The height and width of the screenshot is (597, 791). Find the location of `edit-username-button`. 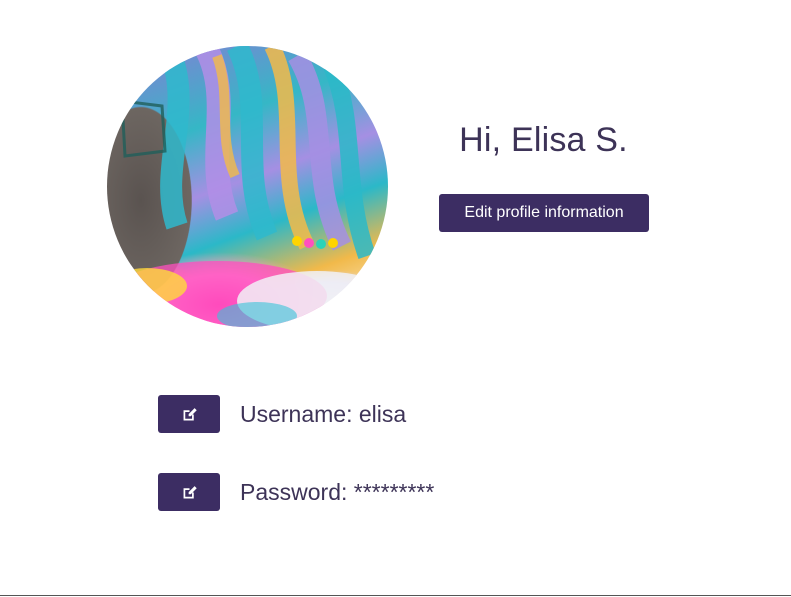

edit-username-button is located at coordinates (189, 414).